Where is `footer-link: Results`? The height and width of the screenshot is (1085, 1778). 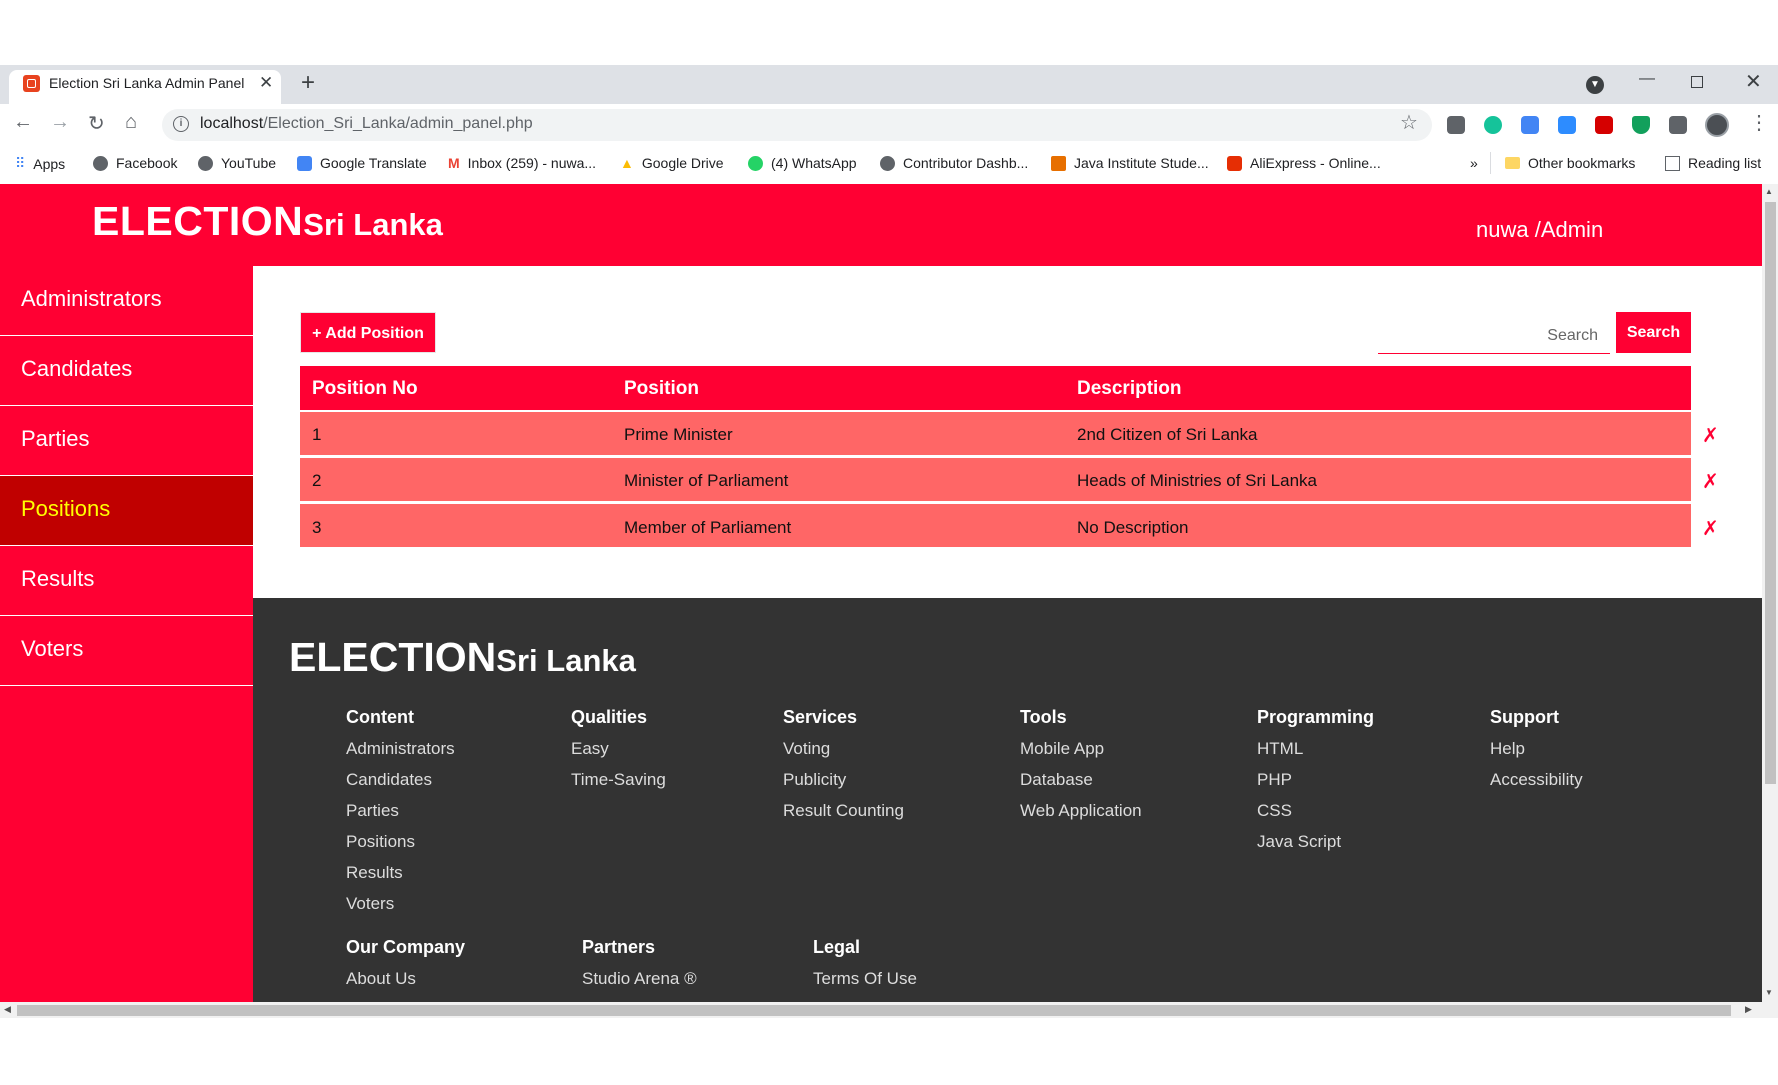 footer-link: Results is located at coordinates (374, 873).